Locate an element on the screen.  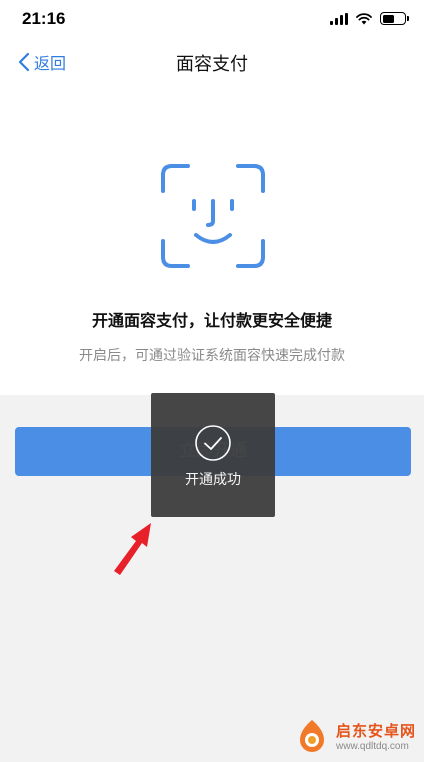
status-bar: 21:16 is located at coordinates (212, 20).